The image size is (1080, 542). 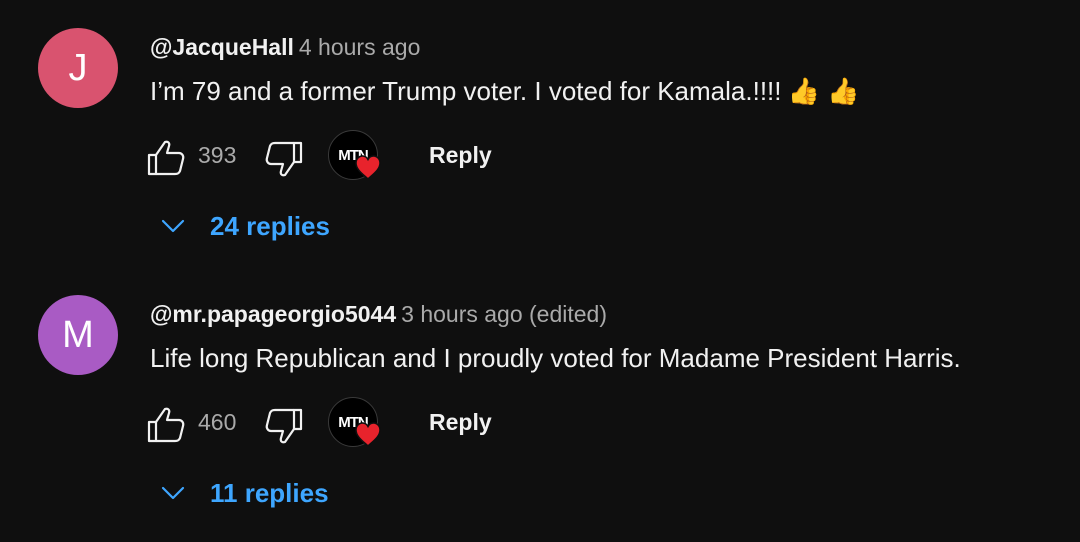 I want to click on like-count: 393, so click(x=217, y=155).